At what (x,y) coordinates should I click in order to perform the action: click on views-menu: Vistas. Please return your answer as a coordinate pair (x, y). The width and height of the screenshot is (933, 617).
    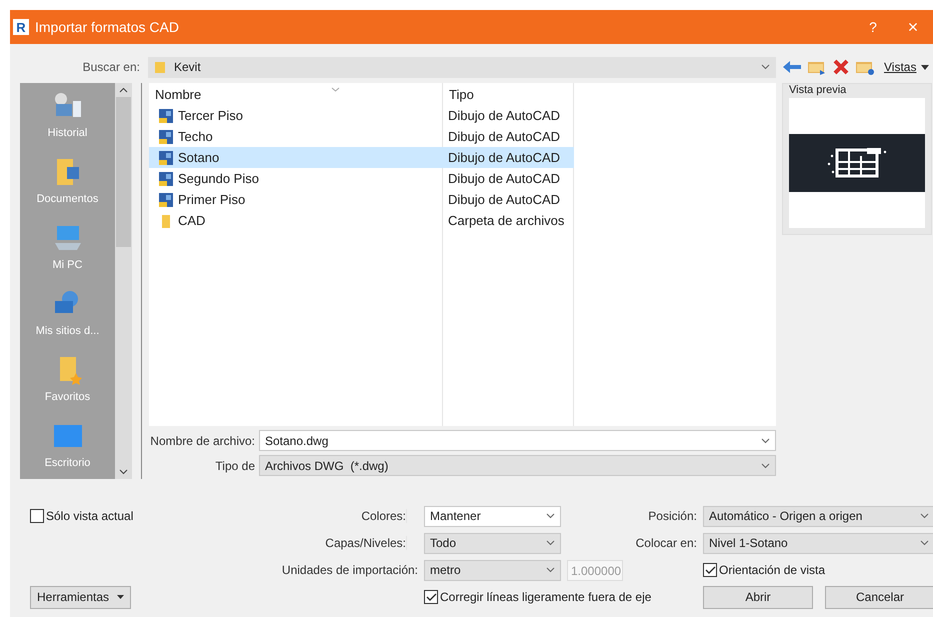
    Looking at the image, I should click on (900, 67).